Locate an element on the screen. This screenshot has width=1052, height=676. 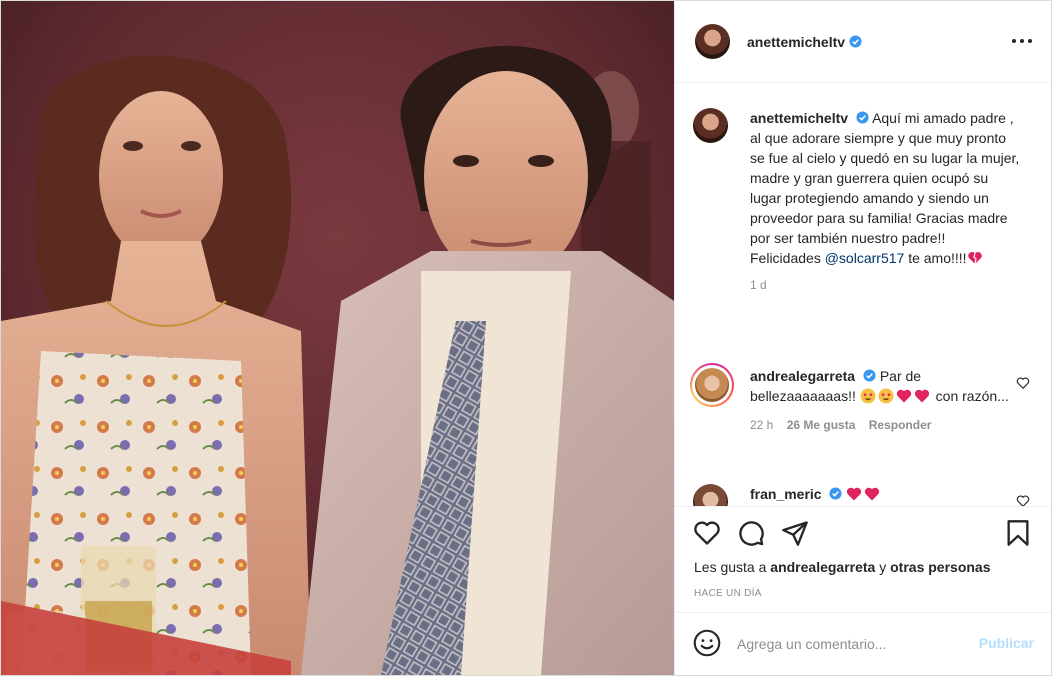
comment-input is located at coordinates (847, 644).